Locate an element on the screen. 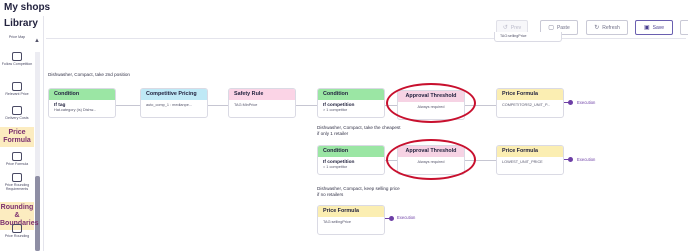 The image size is (688, 251). save-button-label: Save is located at coordinates (658, 27).